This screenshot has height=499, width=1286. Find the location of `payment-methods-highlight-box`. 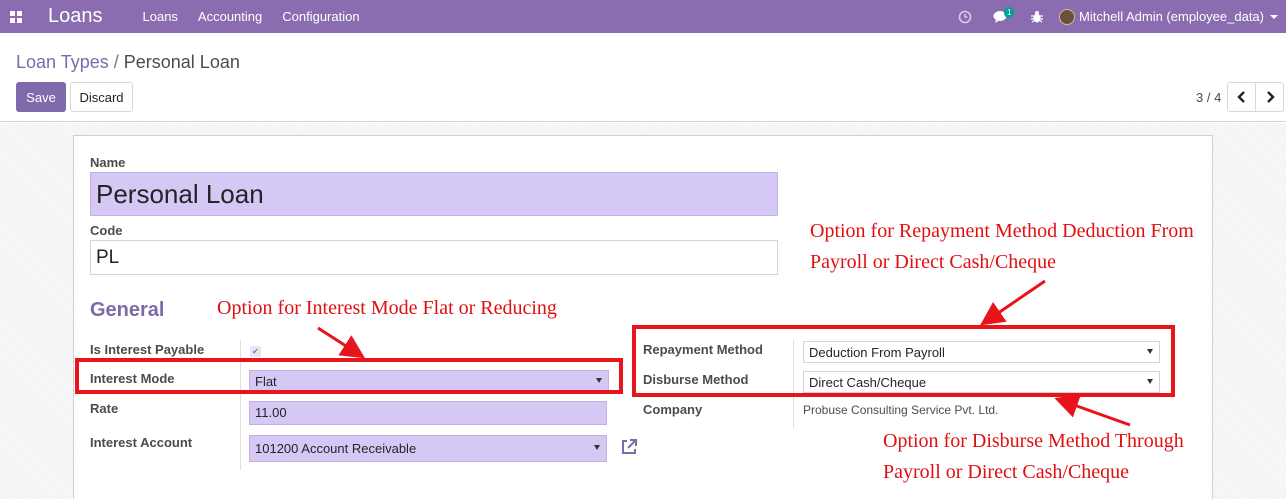

payment-methods-highlight-box is located at coordinates (903, 361).